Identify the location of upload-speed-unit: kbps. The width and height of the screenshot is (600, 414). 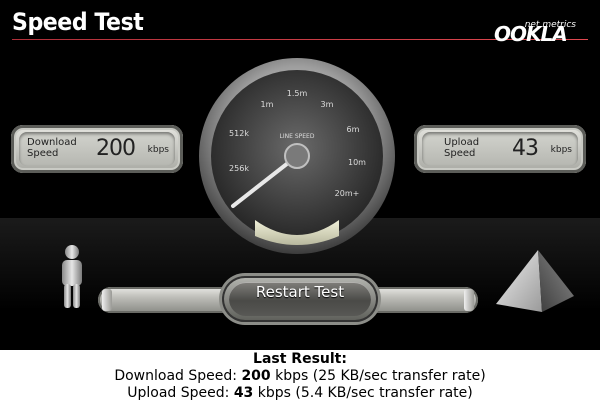
(561, 150).